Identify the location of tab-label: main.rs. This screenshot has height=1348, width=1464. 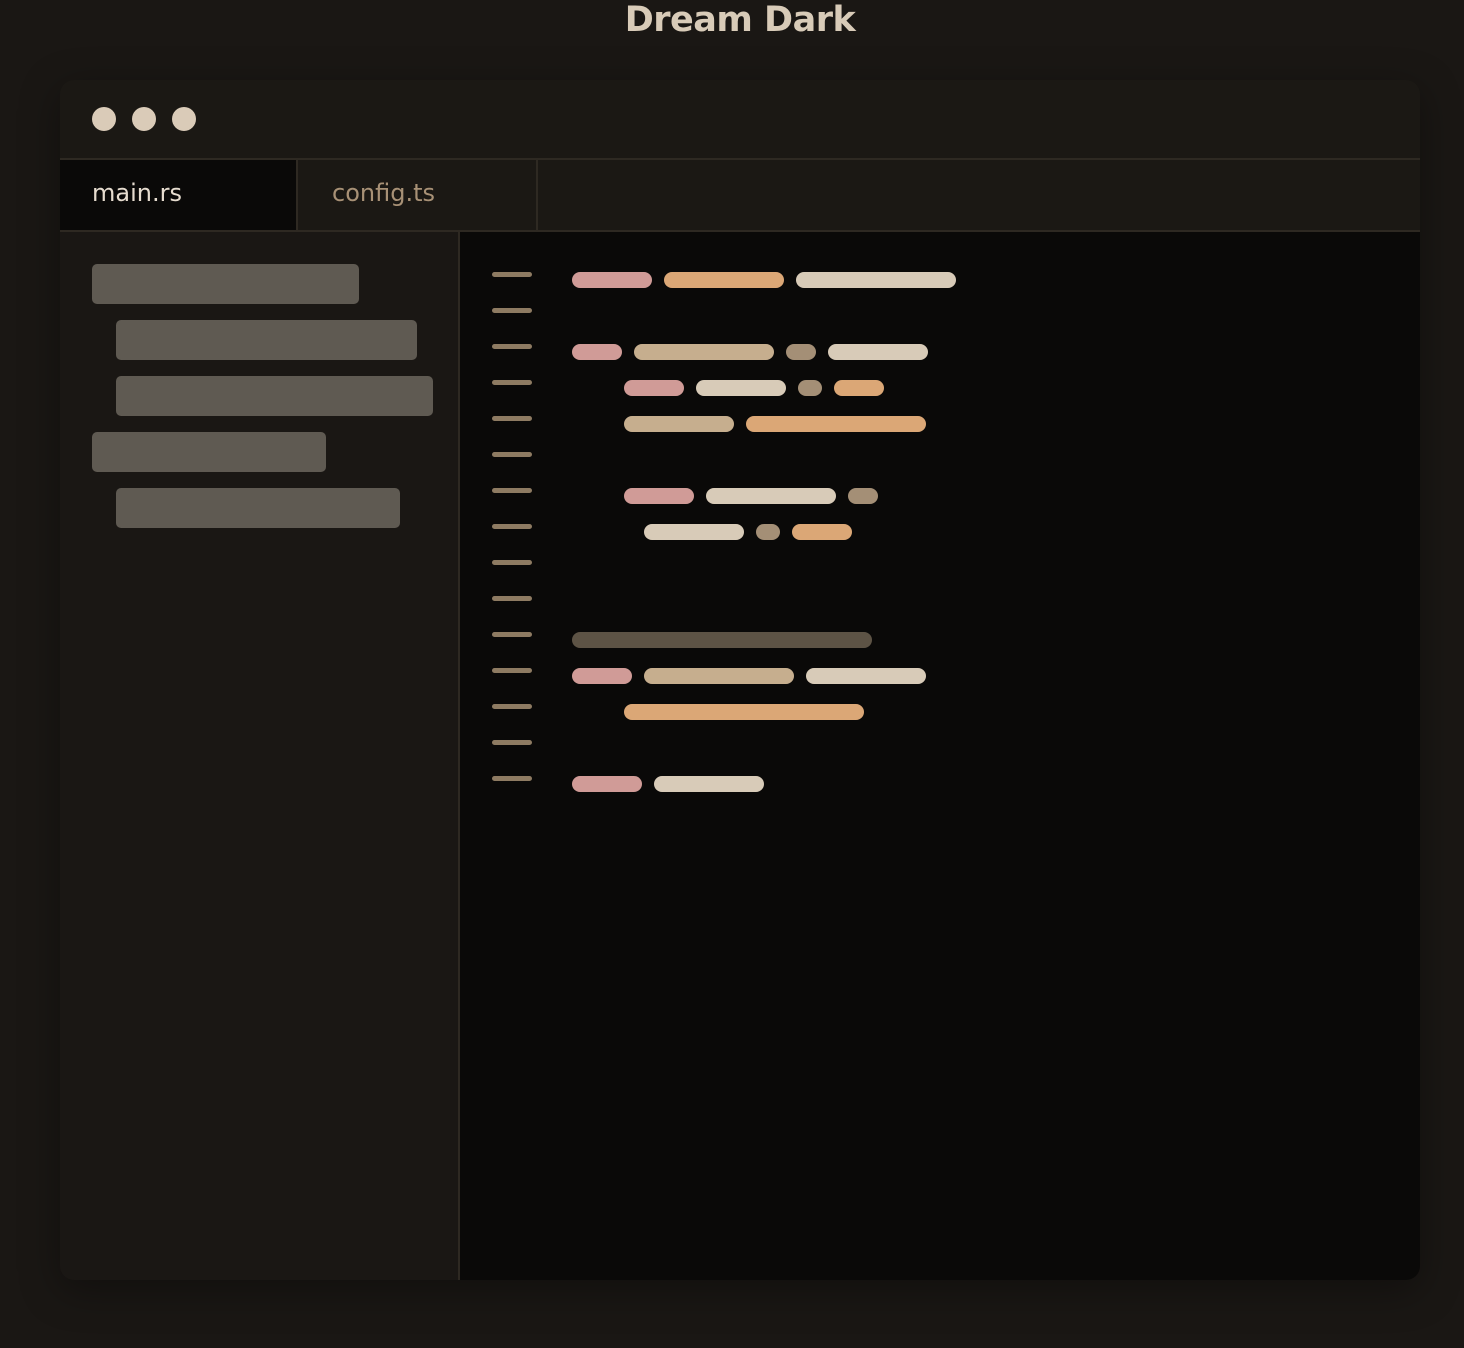
(137, 193).